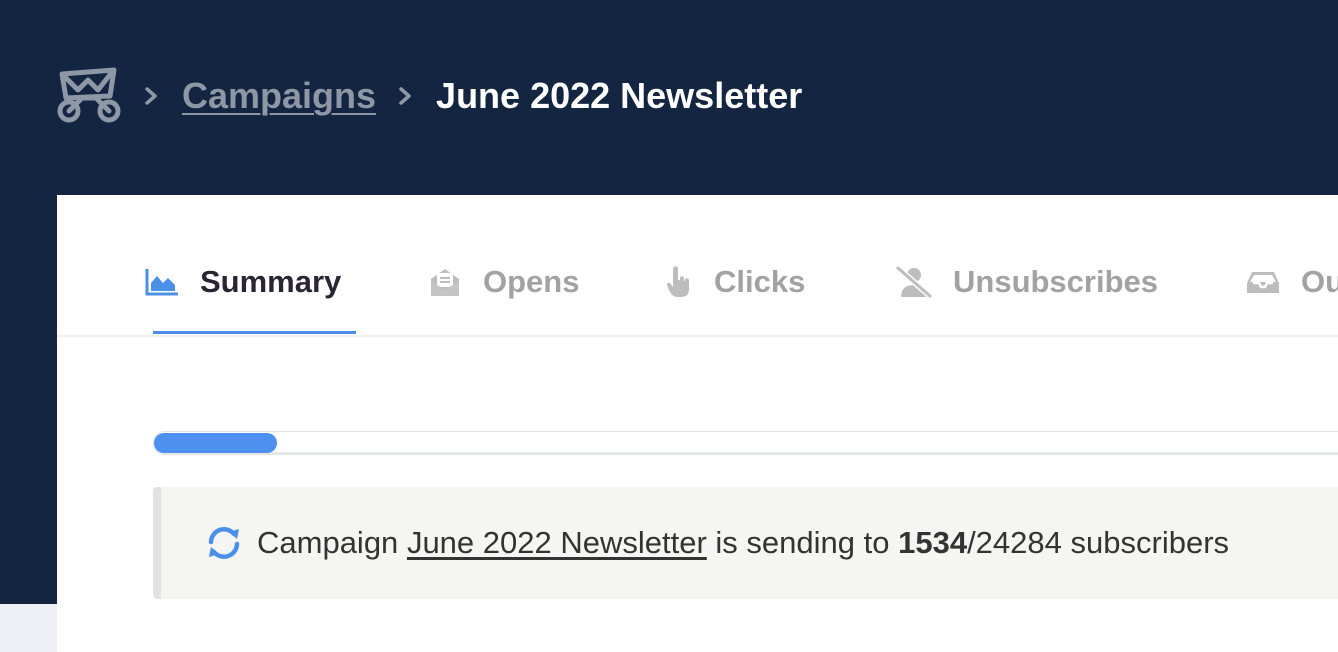 The height and width of the screenshot is (652, 1338). What do you see at coordinates (760, 281) in the screenshot?
I see `tab-label: Clicks` at bounding box center [760, 281].